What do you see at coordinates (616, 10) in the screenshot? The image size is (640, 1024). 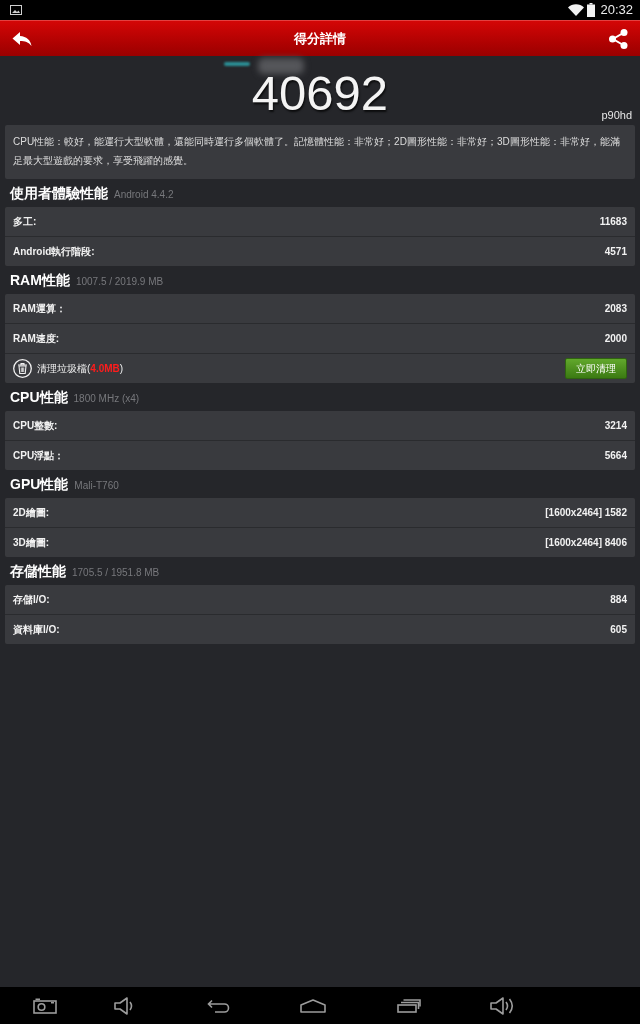 I see `status-time: 20:32` at bounding box center [616, 10].